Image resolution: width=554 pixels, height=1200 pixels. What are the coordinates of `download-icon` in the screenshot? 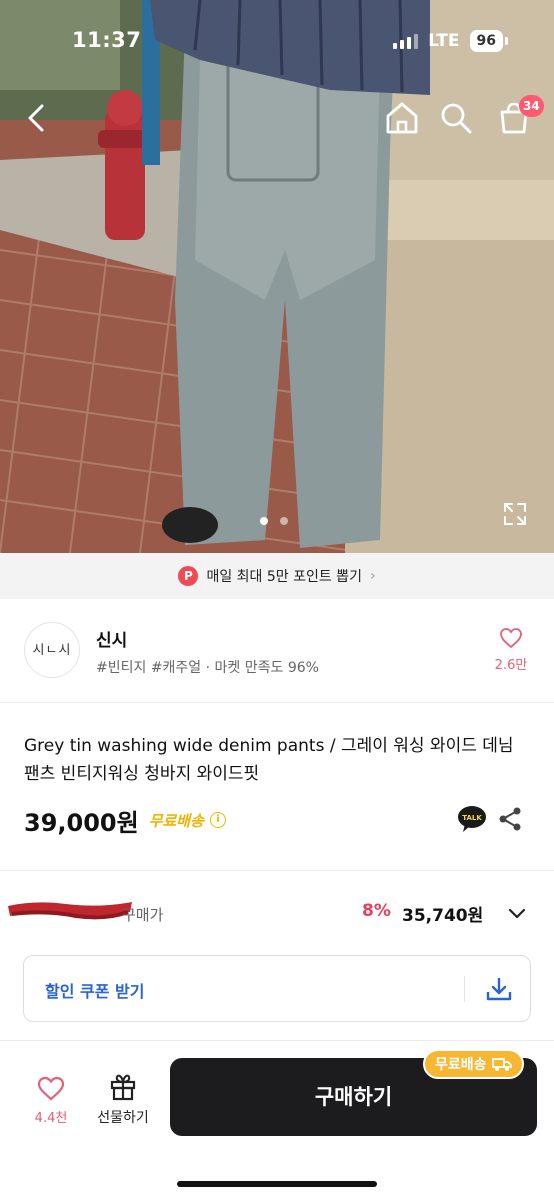 It's located at (499, 989).